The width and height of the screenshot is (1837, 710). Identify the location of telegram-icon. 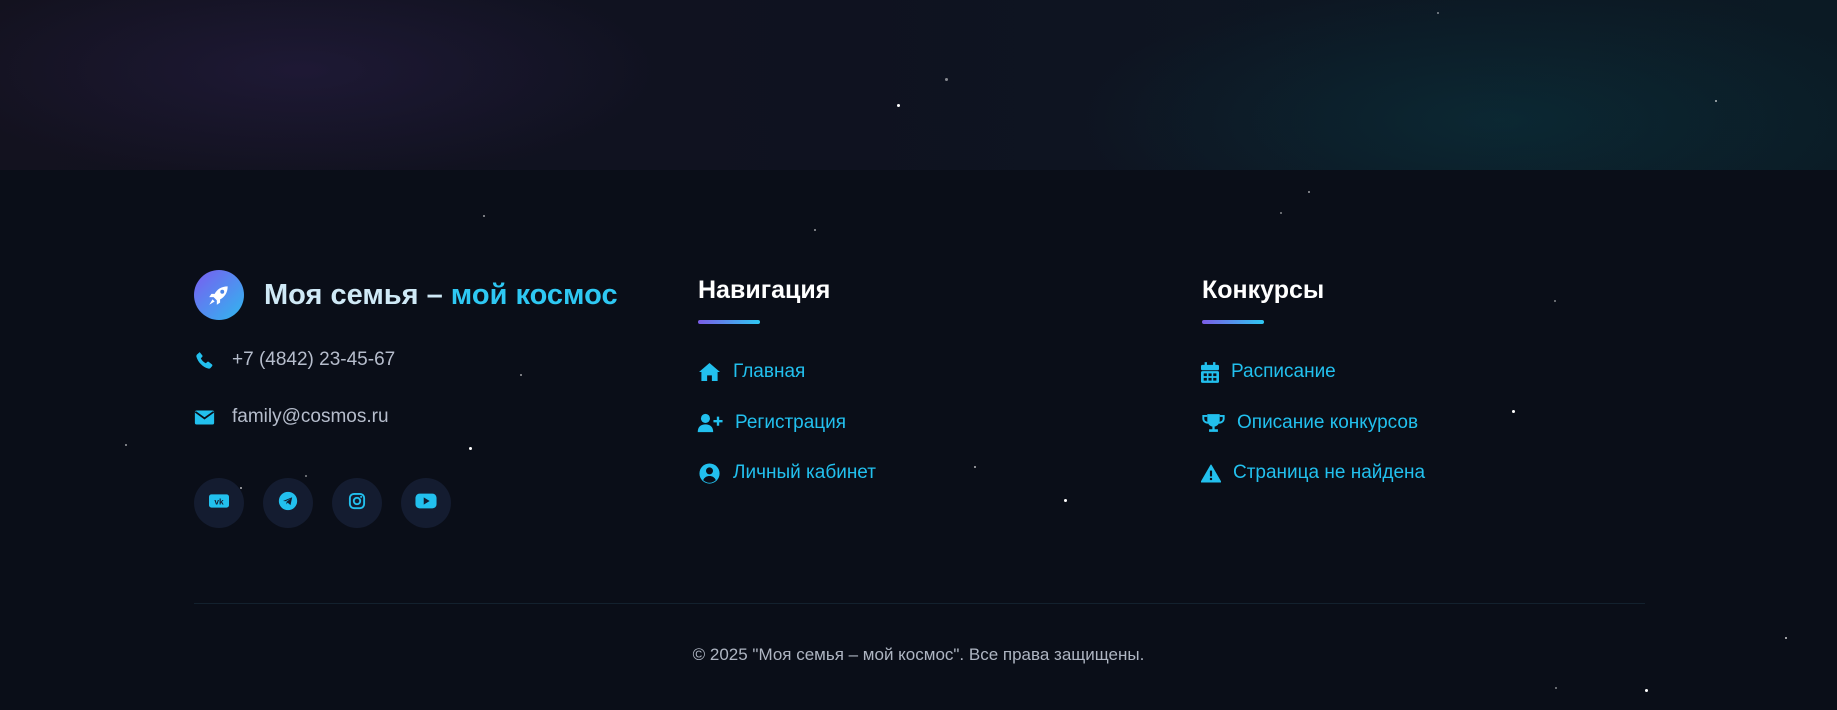
(288, 503).